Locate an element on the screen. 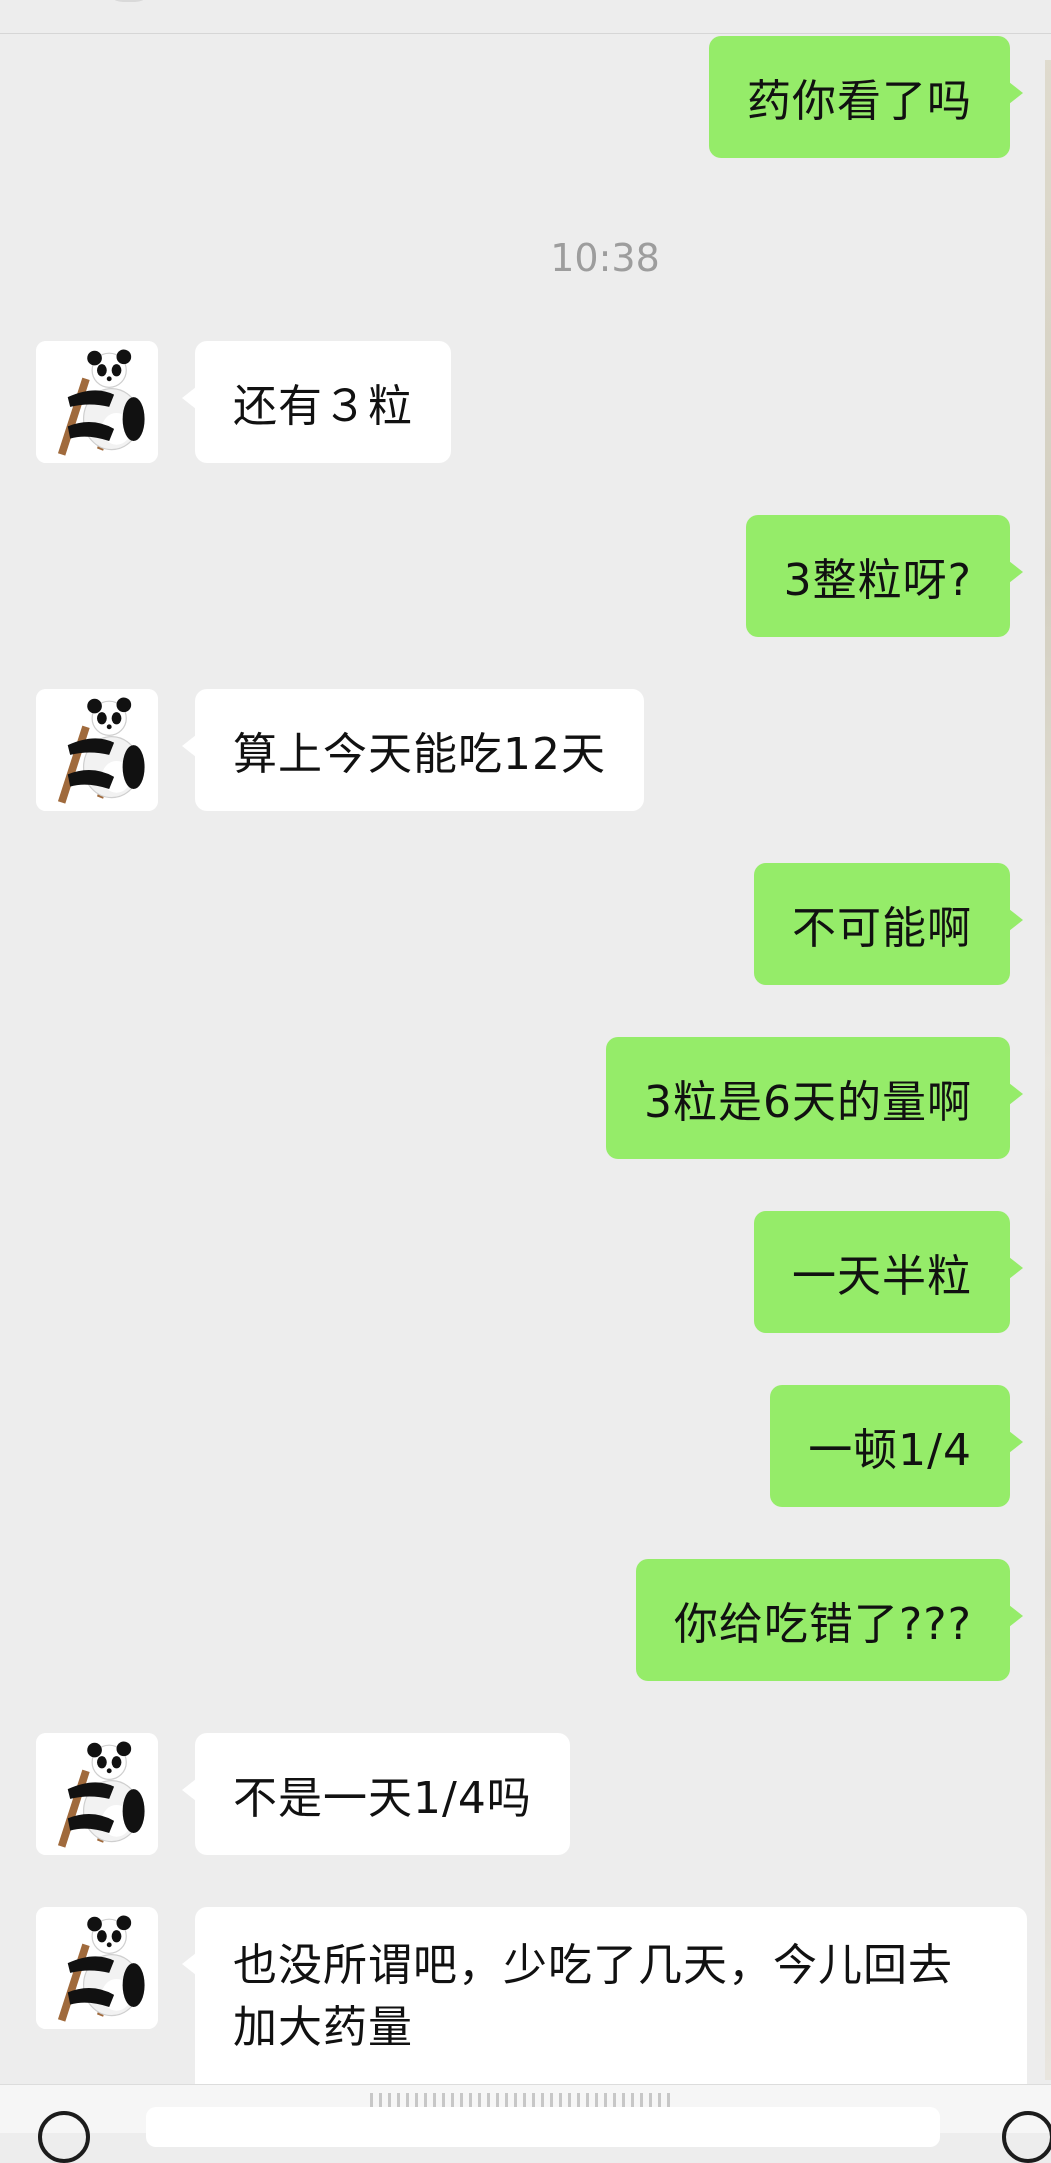 The height and width of the screenshot is (2163, 1051). message-bubble-outgoing: 3粒是6天的量啊 is located at coordinates (814, 1098).